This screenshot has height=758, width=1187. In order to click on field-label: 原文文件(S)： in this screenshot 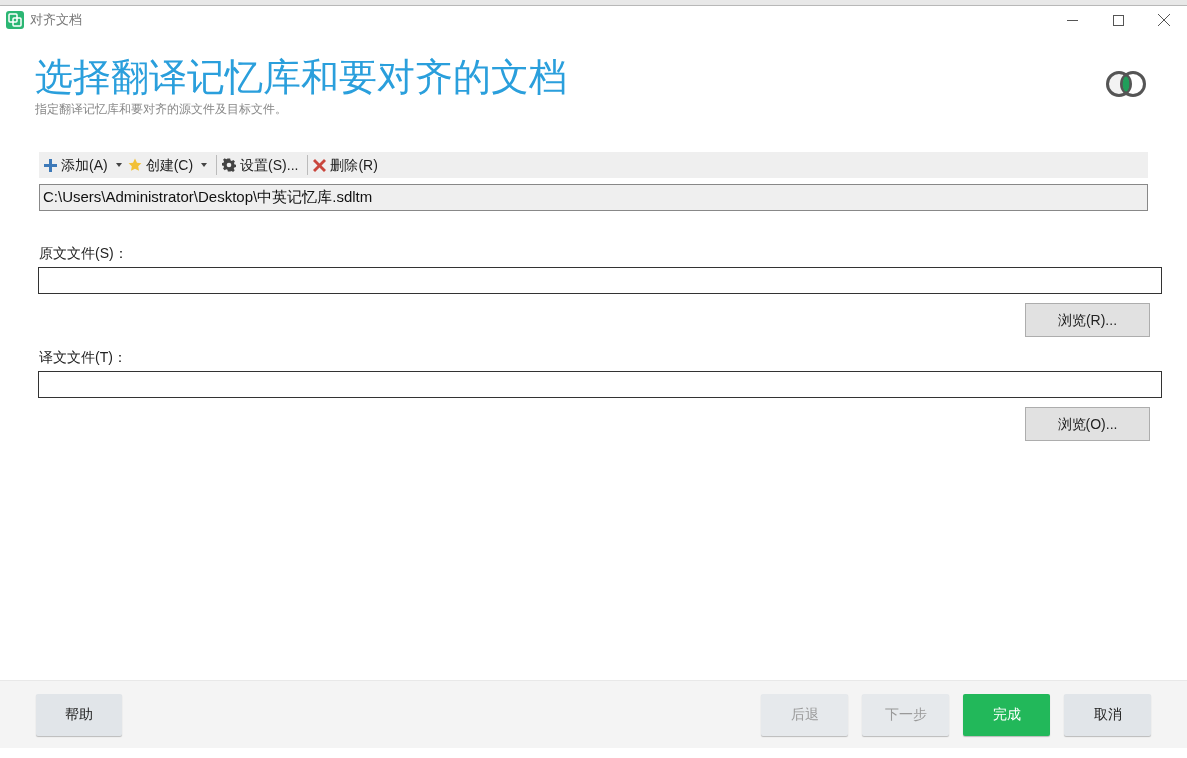, I will do `click(84, 253)`.